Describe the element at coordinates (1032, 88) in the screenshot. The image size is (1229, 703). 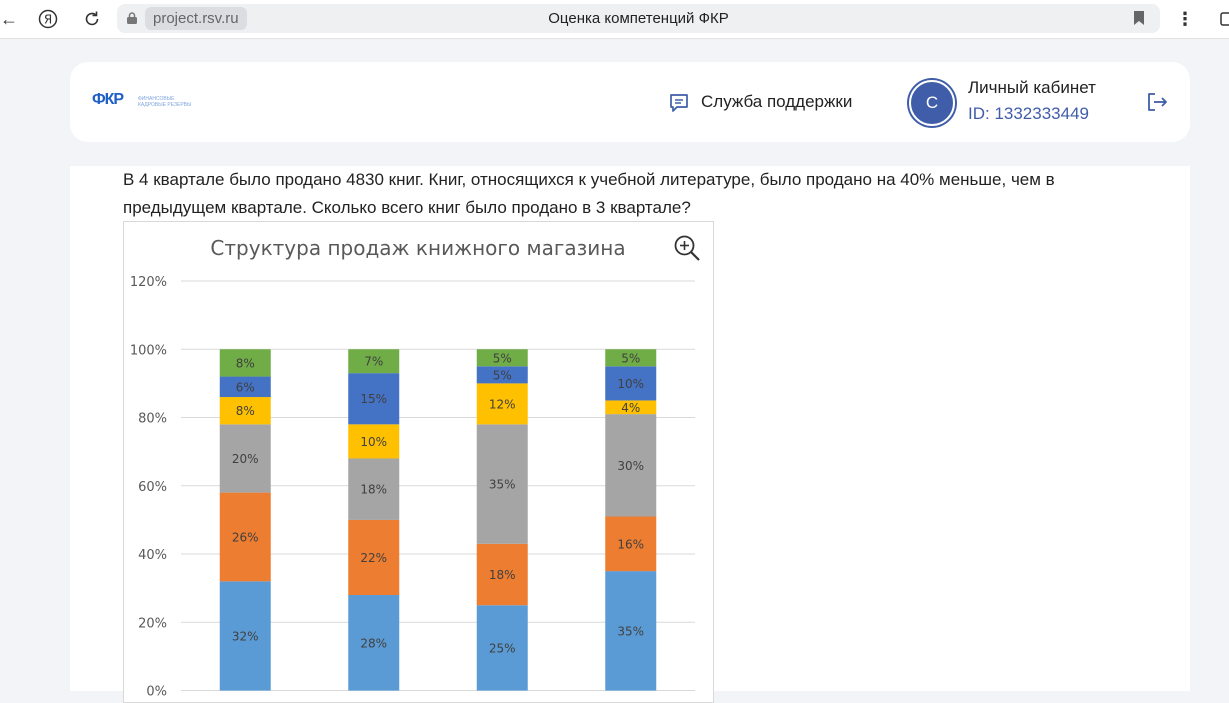
I see `cabinet-title: Личный кабинет` at that location.